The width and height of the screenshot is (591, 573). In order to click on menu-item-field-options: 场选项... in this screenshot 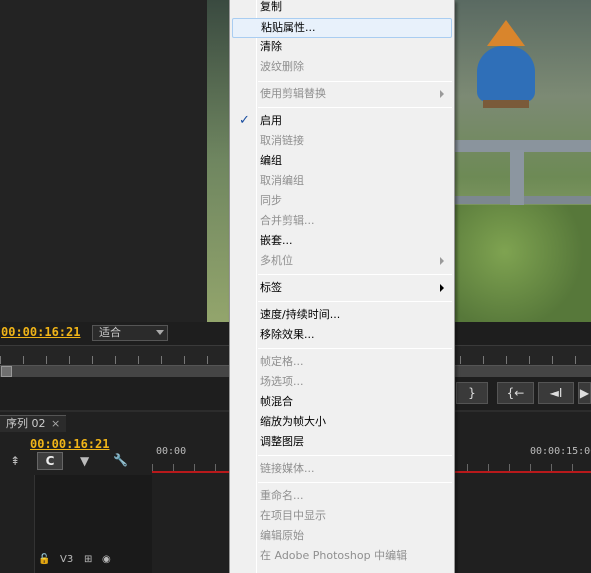, I will do `click(342, 382)`.